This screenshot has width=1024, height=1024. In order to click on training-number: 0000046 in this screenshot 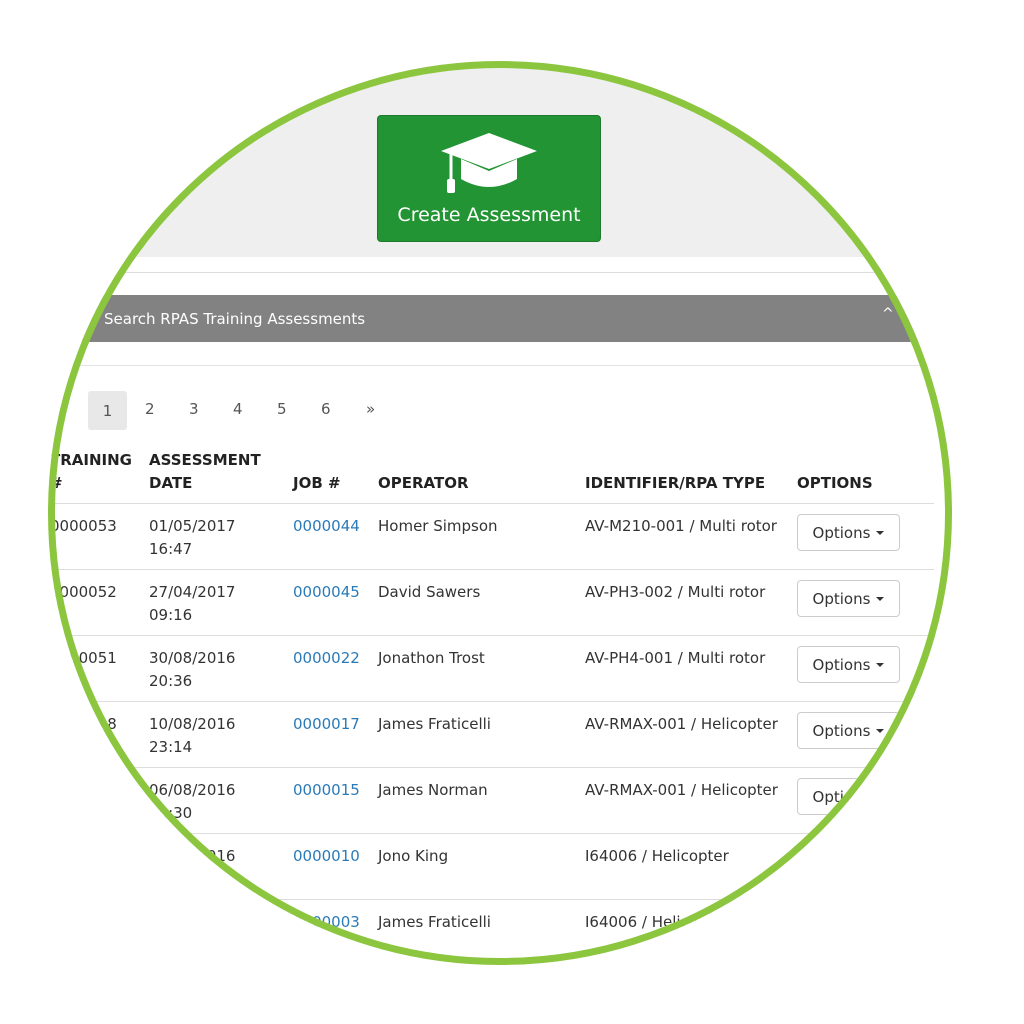, I will do `click(83, 856)`.